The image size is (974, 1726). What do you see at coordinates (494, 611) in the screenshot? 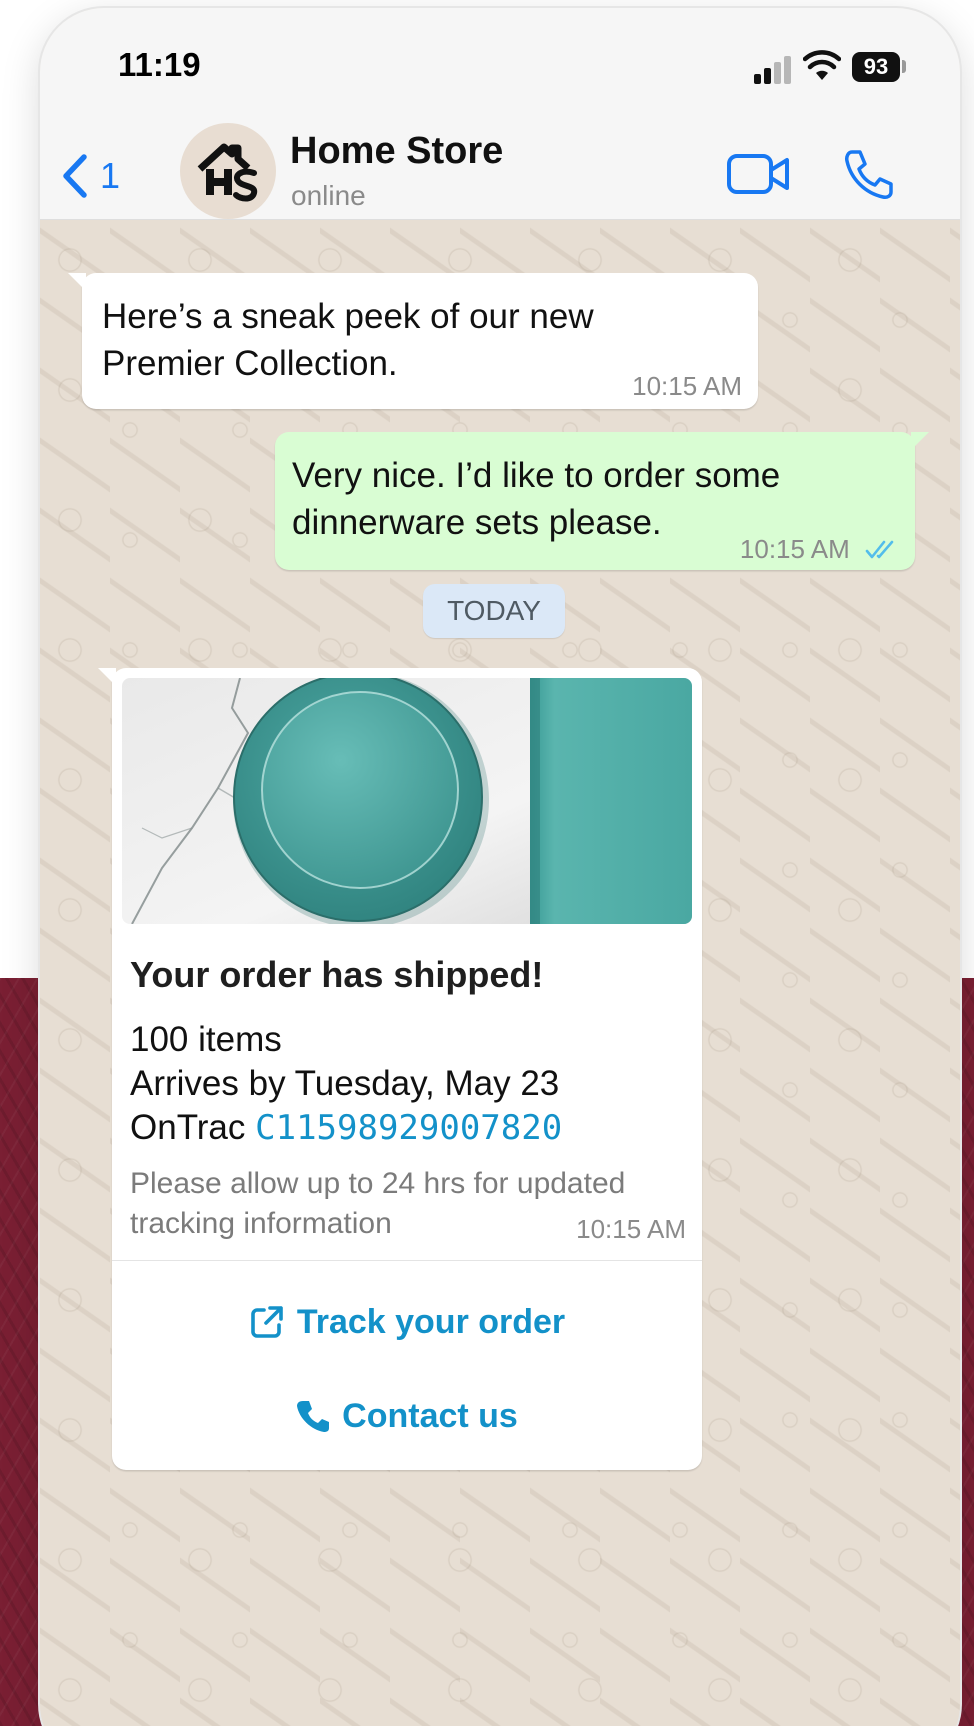
I see `date-divider: TODAY` at bounding box center [494, 611].